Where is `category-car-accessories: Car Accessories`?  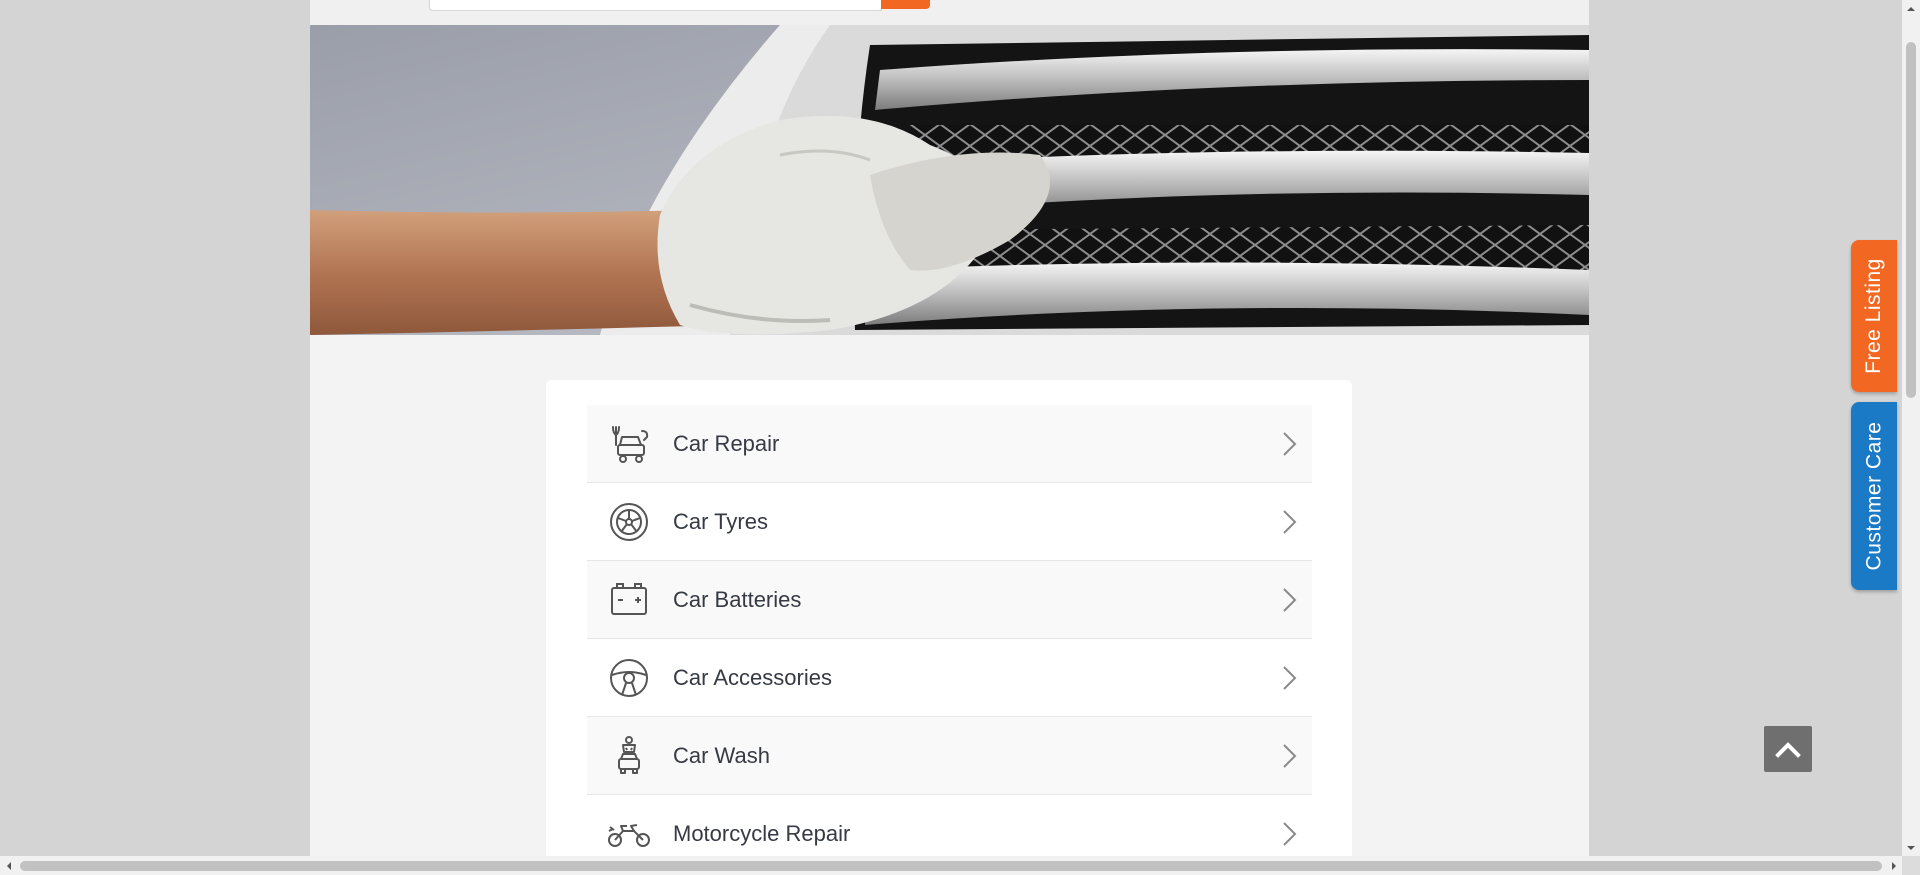
category-car-accessories: Car Accessories is located at coordinates (949, 678).